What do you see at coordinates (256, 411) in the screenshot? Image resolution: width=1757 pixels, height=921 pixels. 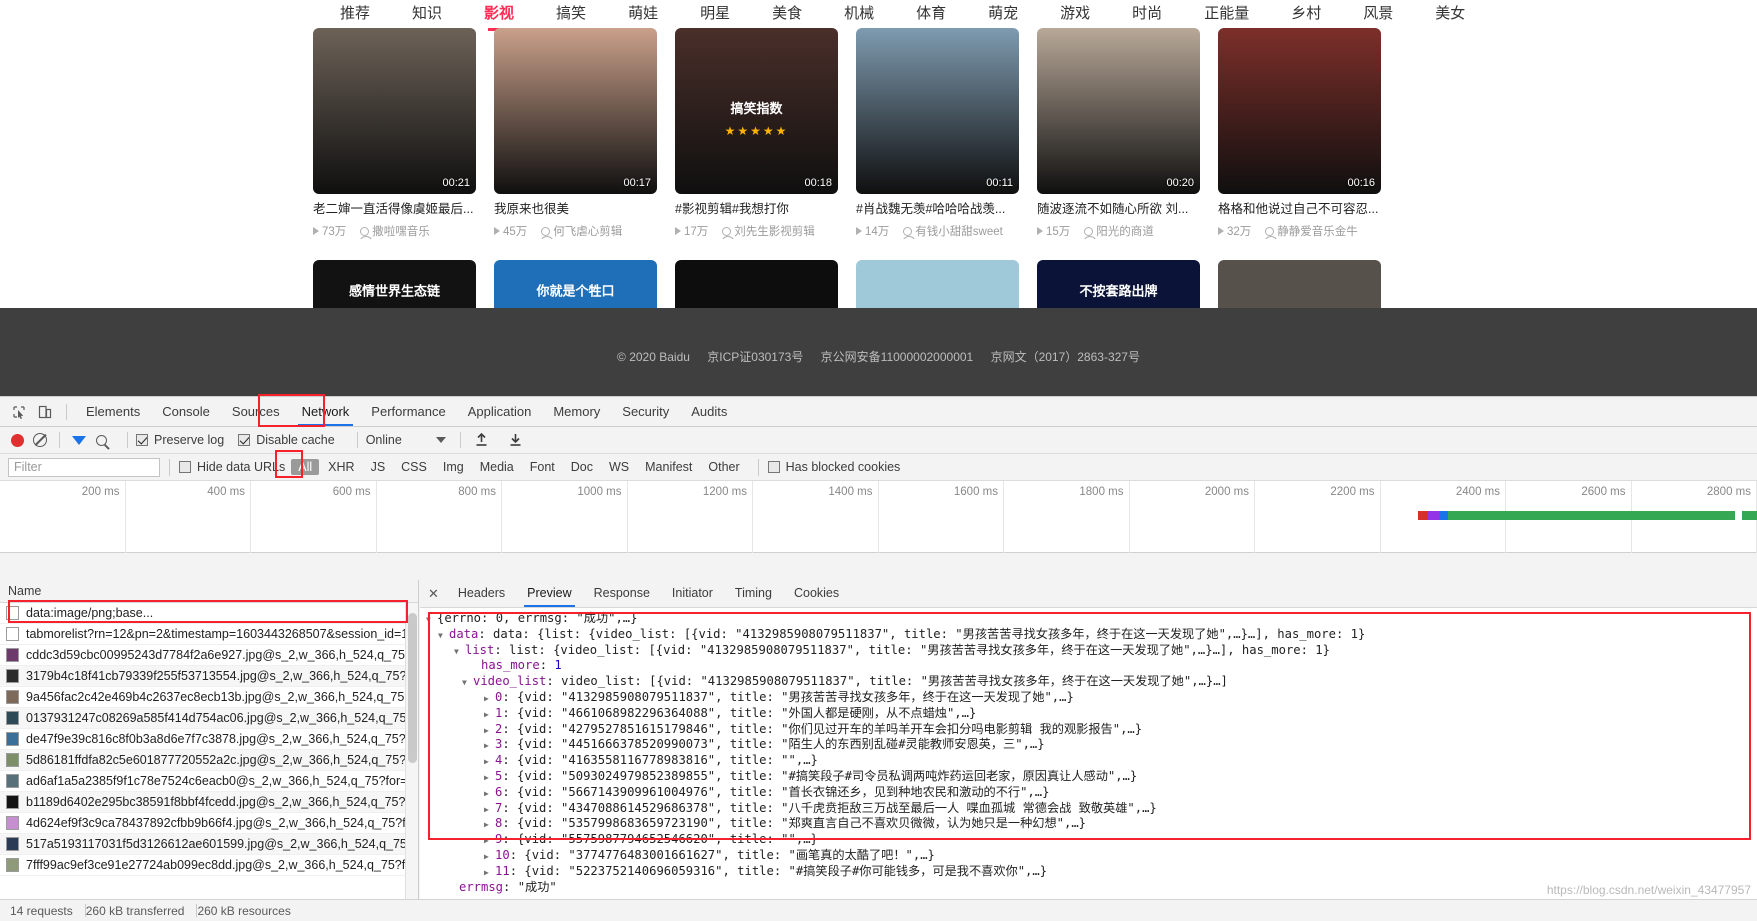 I see `devtools-tab-sources: Sources` at bounding box center [256, 411].